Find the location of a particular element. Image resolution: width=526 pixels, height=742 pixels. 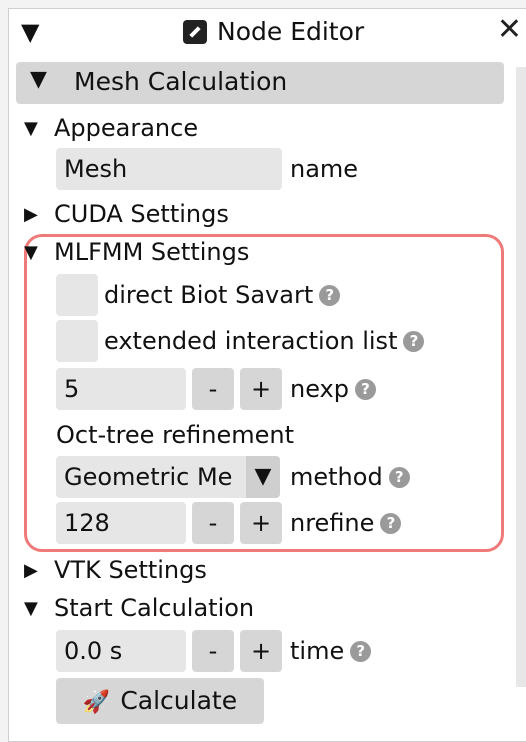

name-label: name is located at coordinates (324, 169).